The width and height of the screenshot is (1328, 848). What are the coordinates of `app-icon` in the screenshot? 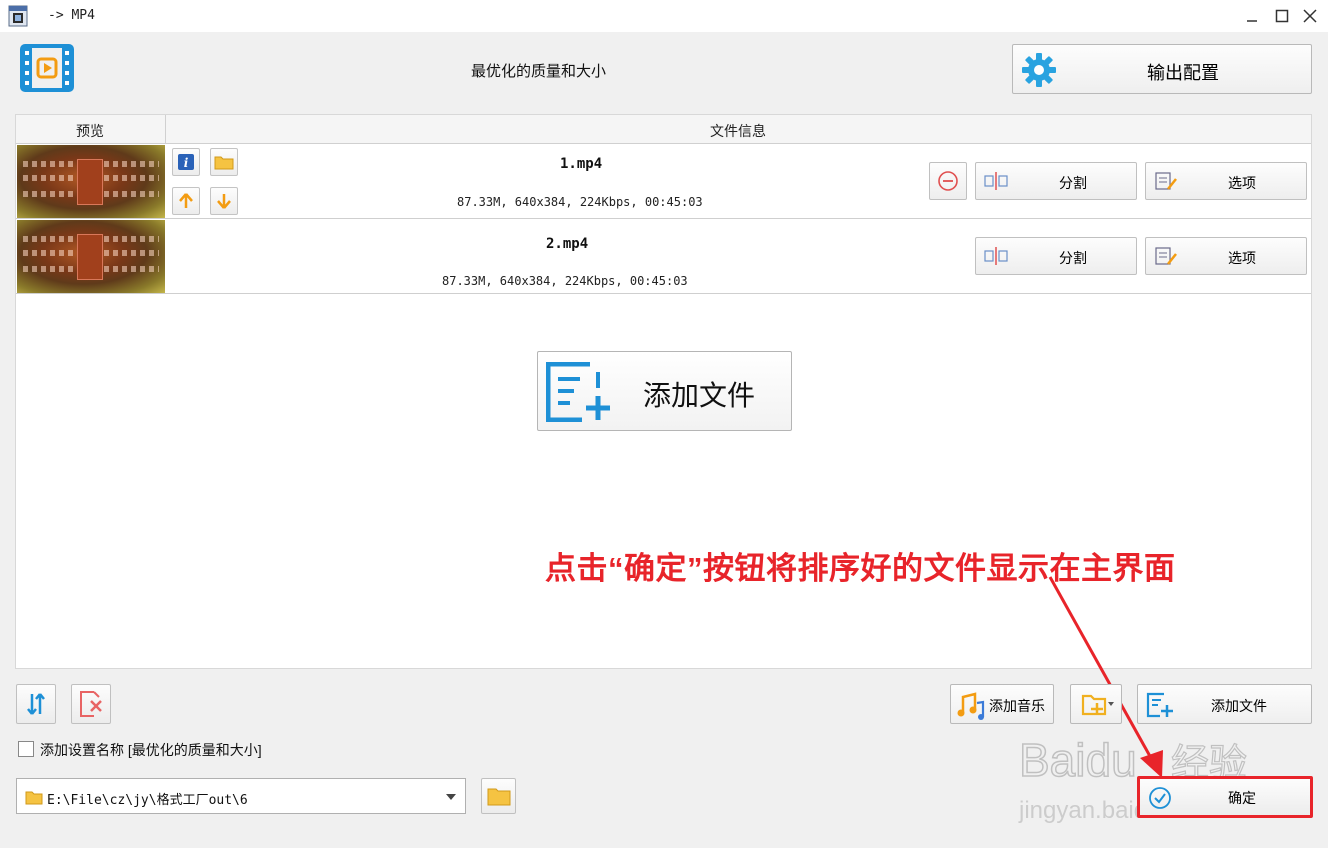 It's located at (18, 16).